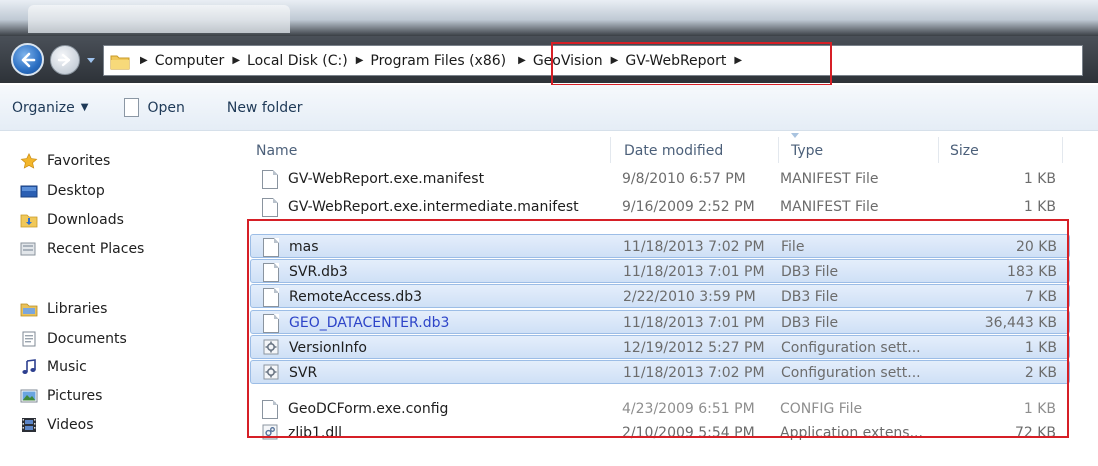  I want to click on file-date-modified: 11/18/2013 7:01 PM, so click(694, 323).